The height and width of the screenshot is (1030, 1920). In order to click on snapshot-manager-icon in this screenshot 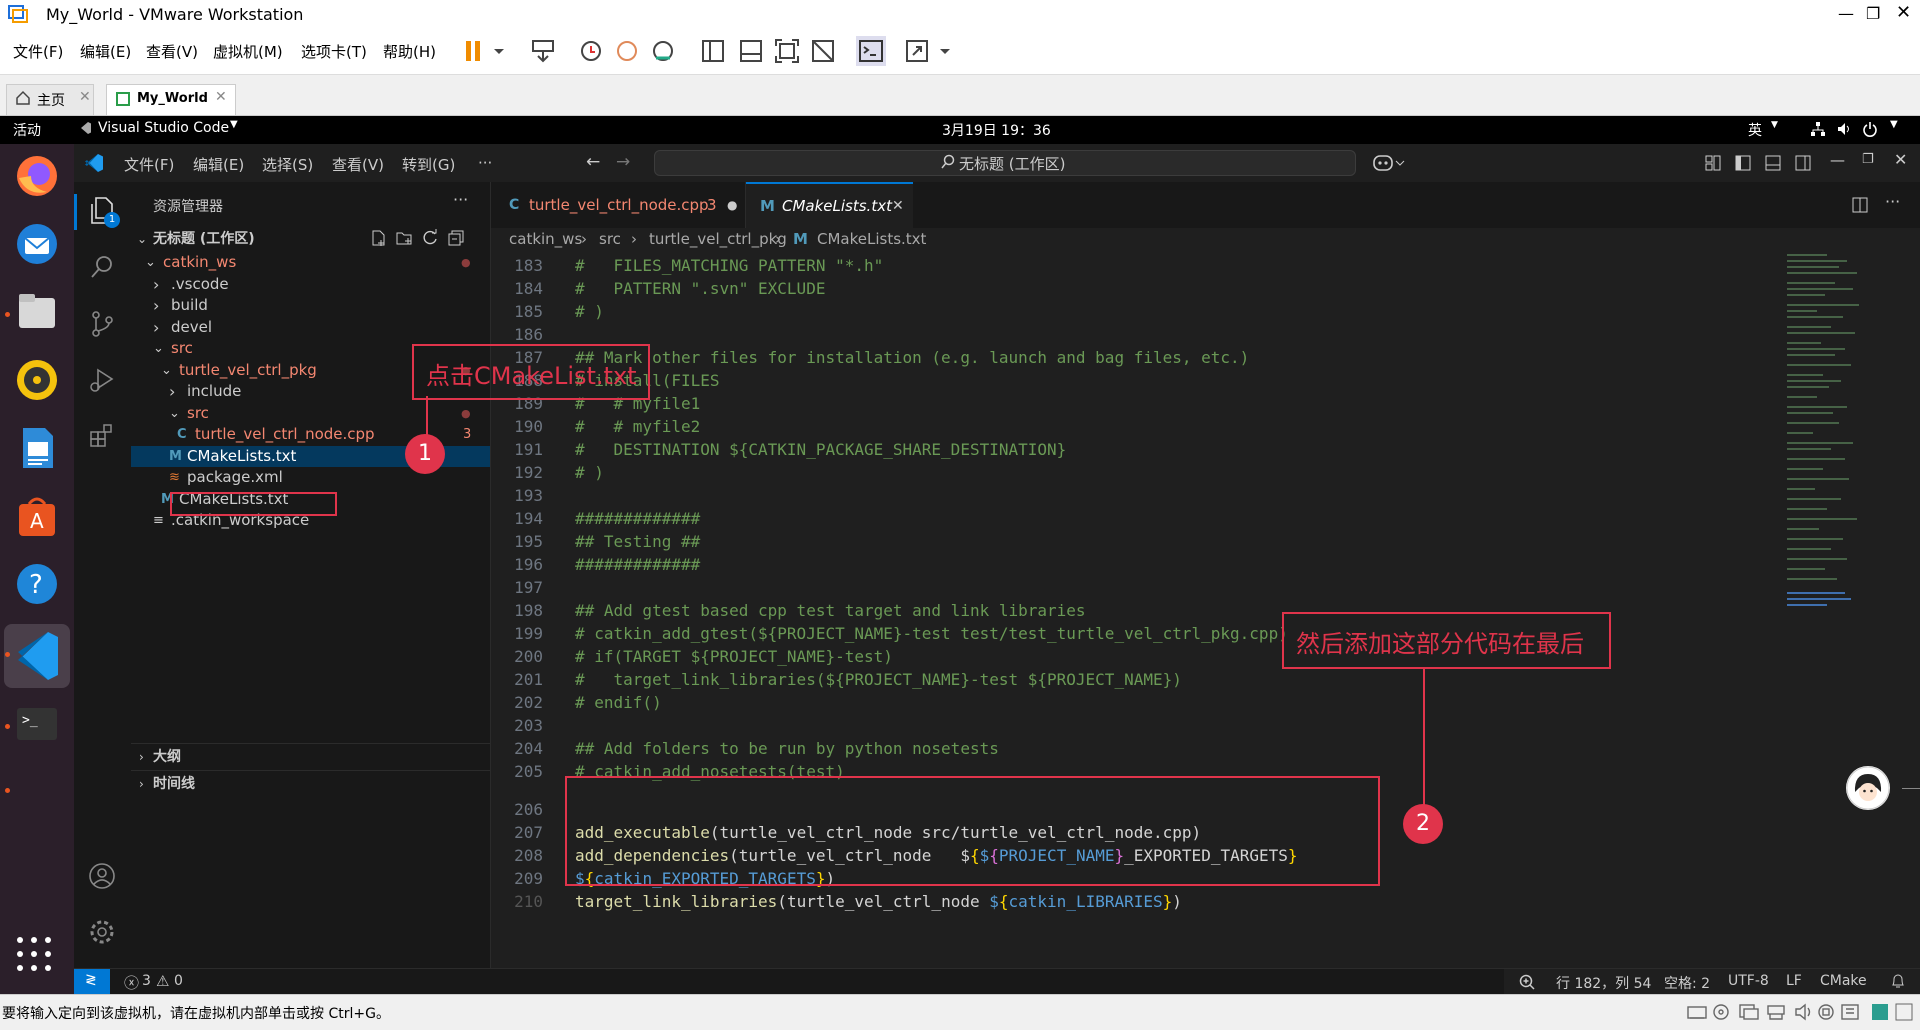, I will do `click(663, 51)`.